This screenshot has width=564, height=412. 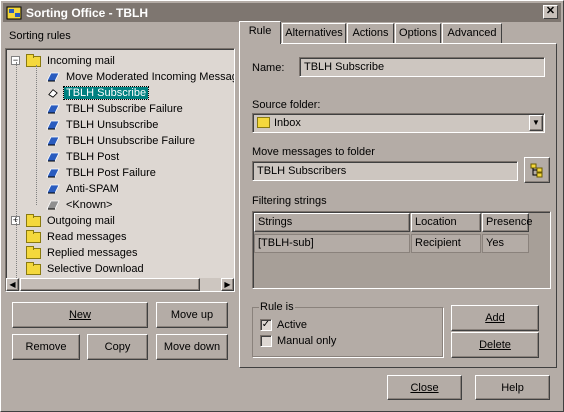 I want to click on tree-folder: Outgoing mail, so click(x=71, y=221).